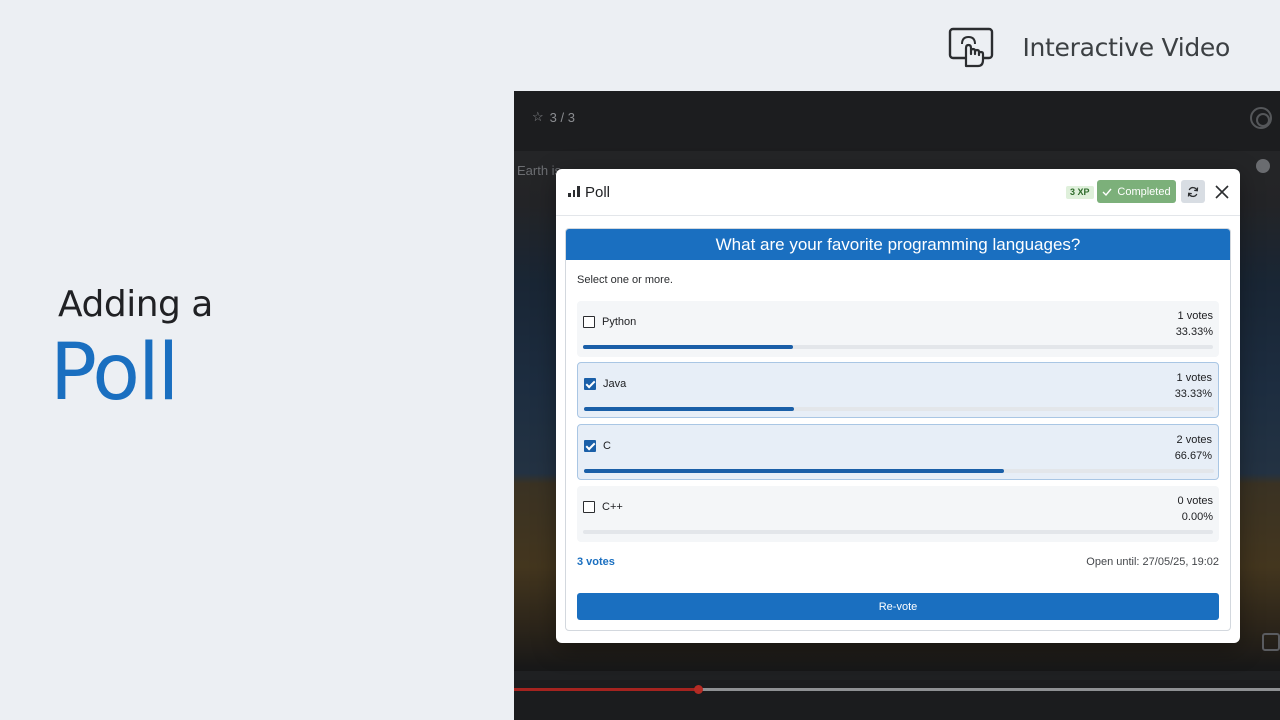 The width and height of the screenshot is (1280, 720). Describe the element at coordinates (898, 514) in the screenshot. I see `poll-option-cpp: C++ 0 votes 0.00%` at that location.